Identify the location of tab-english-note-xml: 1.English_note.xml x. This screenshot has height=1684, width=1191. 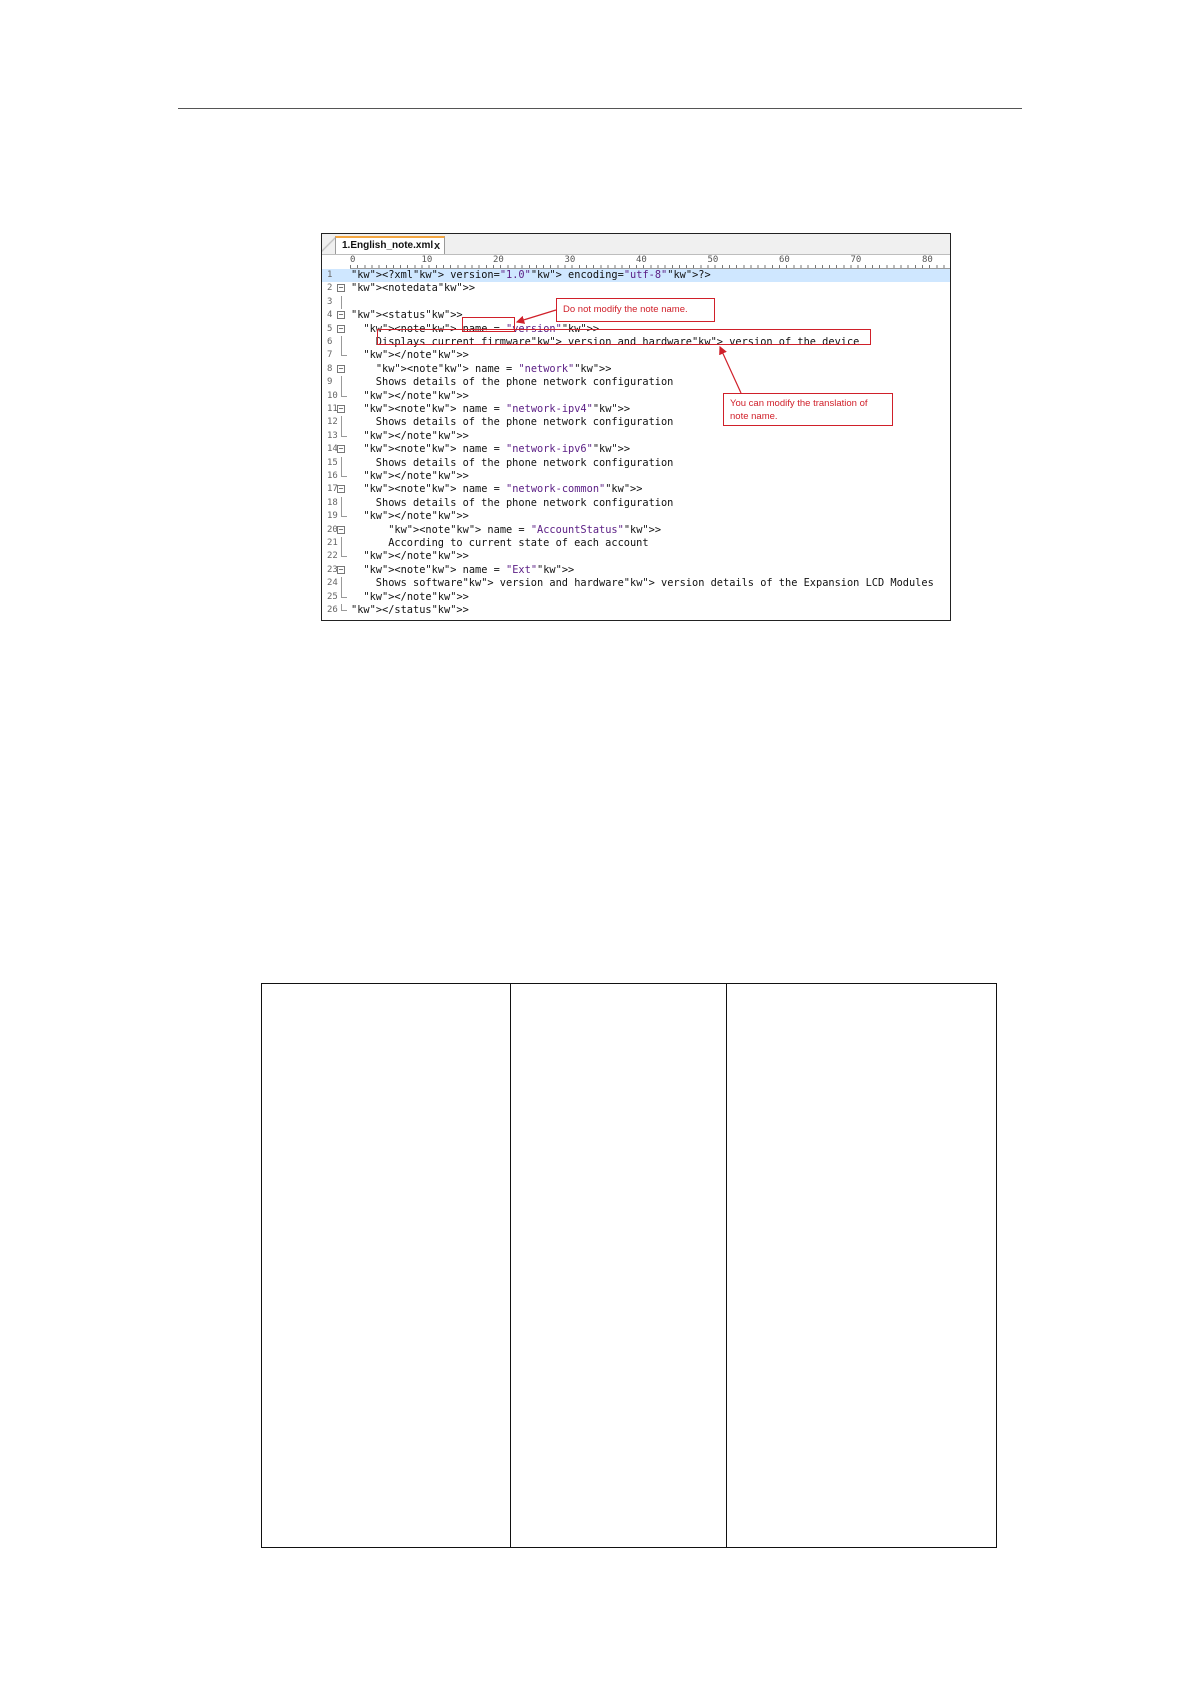
(390, 245).